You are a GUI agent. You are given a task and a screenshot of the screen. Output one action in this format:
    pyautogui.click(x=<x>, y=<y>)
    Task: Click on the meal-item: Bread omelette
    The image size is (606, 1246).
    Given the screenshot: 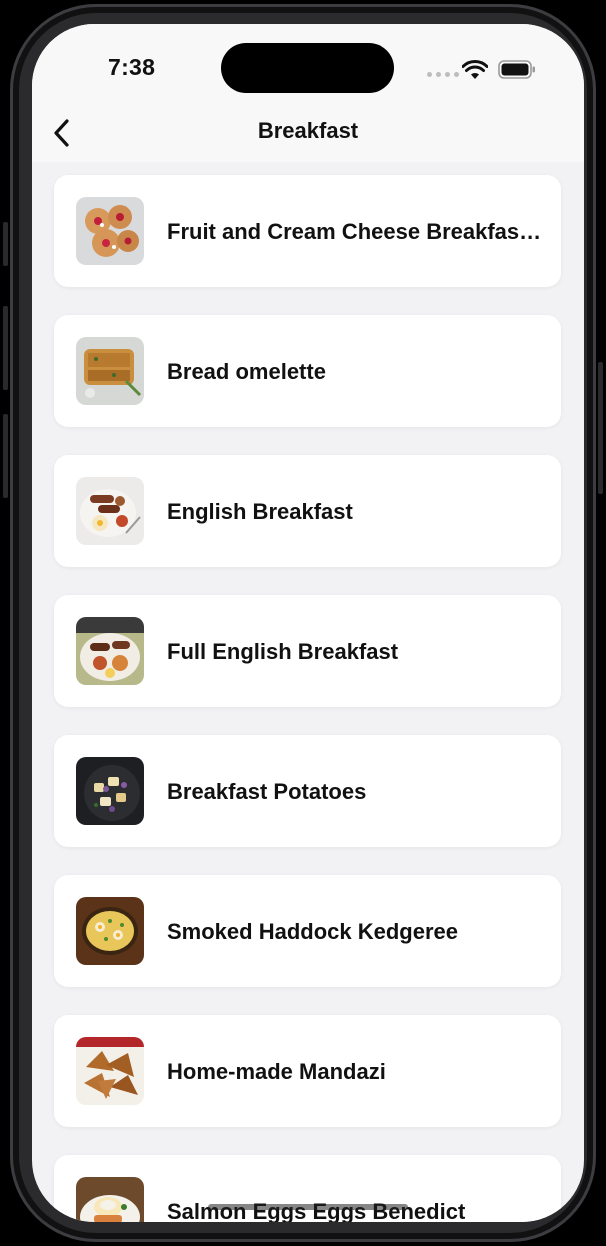 What is the action you would take?
    pyautogui.click(x=307, y=371)
    